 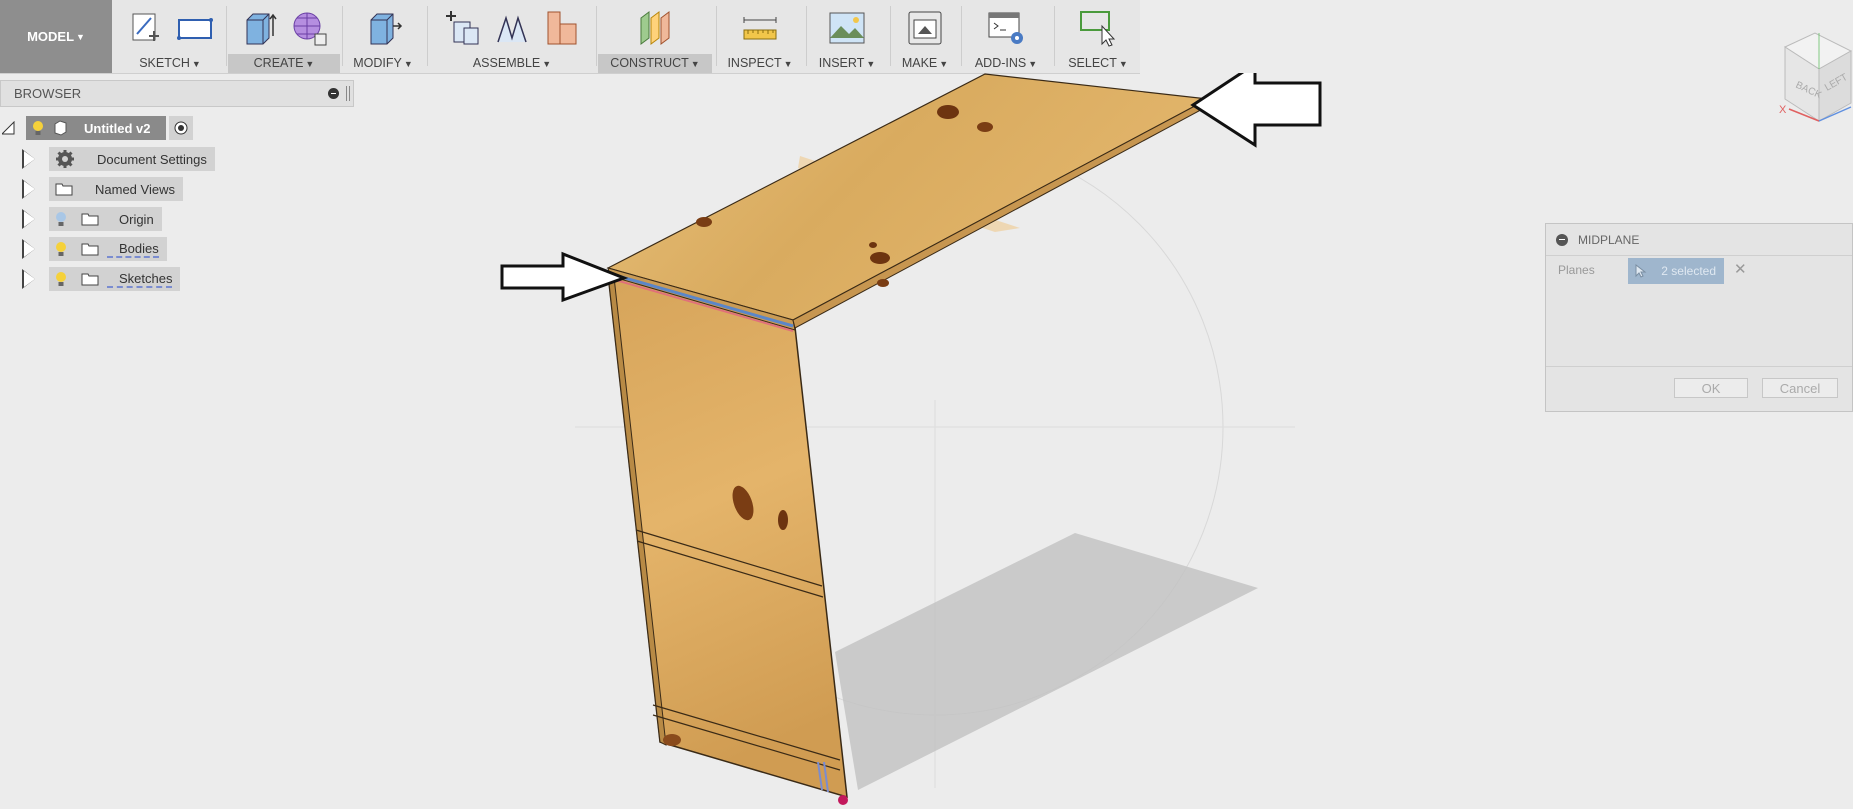 What do you see at coordinates (1046, 661) in the screenshot?
I see `model-shadow` at bounding box center [1046, 661].